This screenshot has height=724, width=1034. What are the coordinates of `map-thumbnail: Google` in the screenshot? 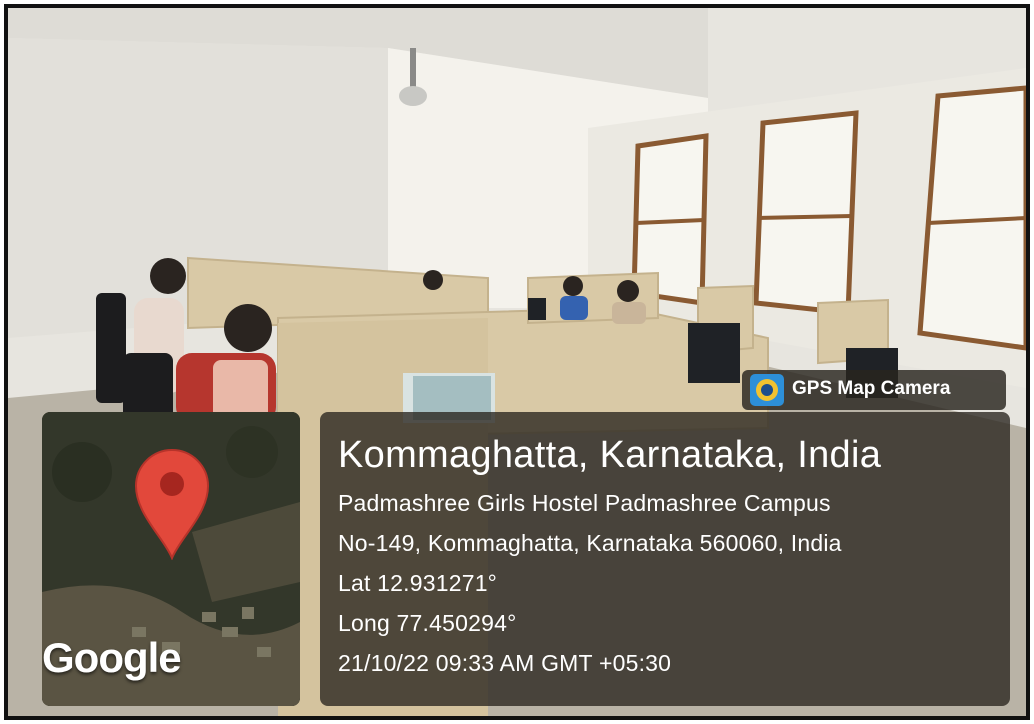 It's located at (171, 559).